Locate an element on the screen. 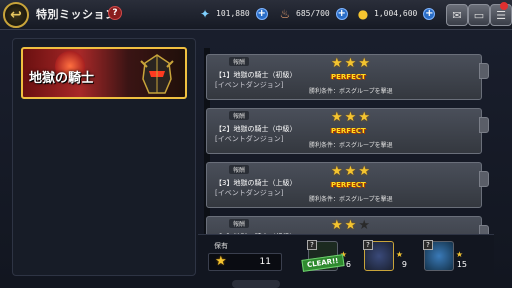 The image size is (512, 288). back-icon: ↩ is located at coordinates (16, 15).